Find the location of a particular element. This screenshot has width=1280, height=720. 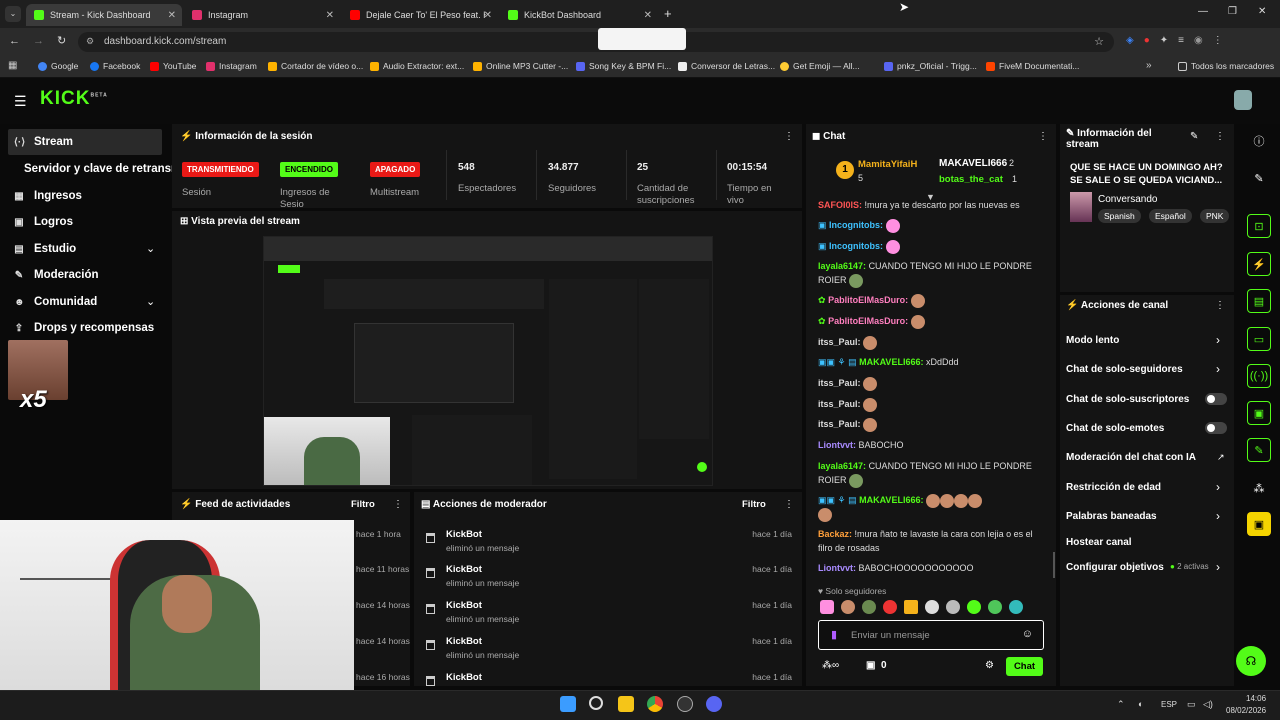

host-channel-action: Hostear canal is located at coordinates (1099, 542).